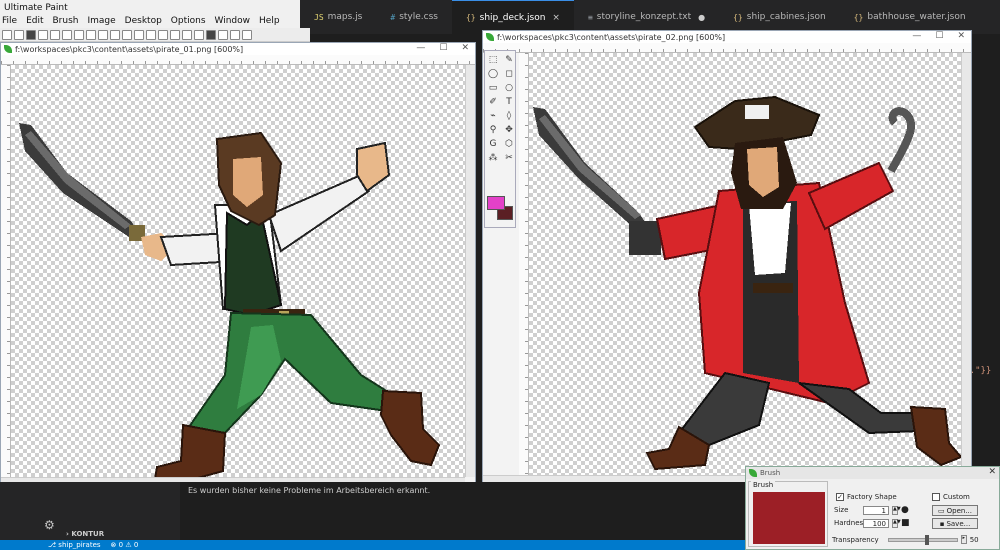 Image resolution: width=1000 pixels, height=550 pixels. I want to click on zoom-tool-icon: ⚲, so click(493, 130).